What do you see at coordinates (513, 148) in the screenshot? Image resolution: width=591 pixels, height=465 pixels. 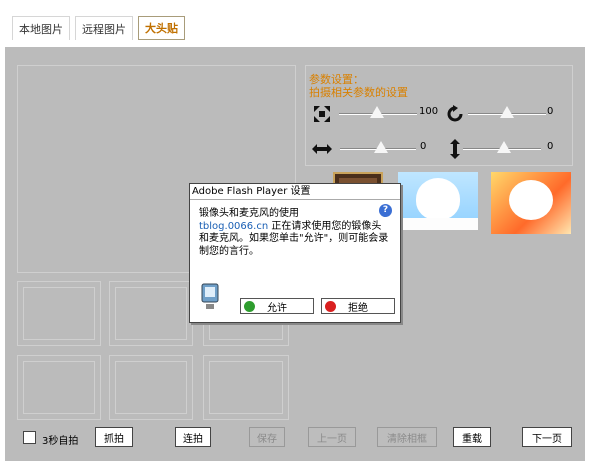 I see `vertical-slider: 0` at bounding box center [513, 148].